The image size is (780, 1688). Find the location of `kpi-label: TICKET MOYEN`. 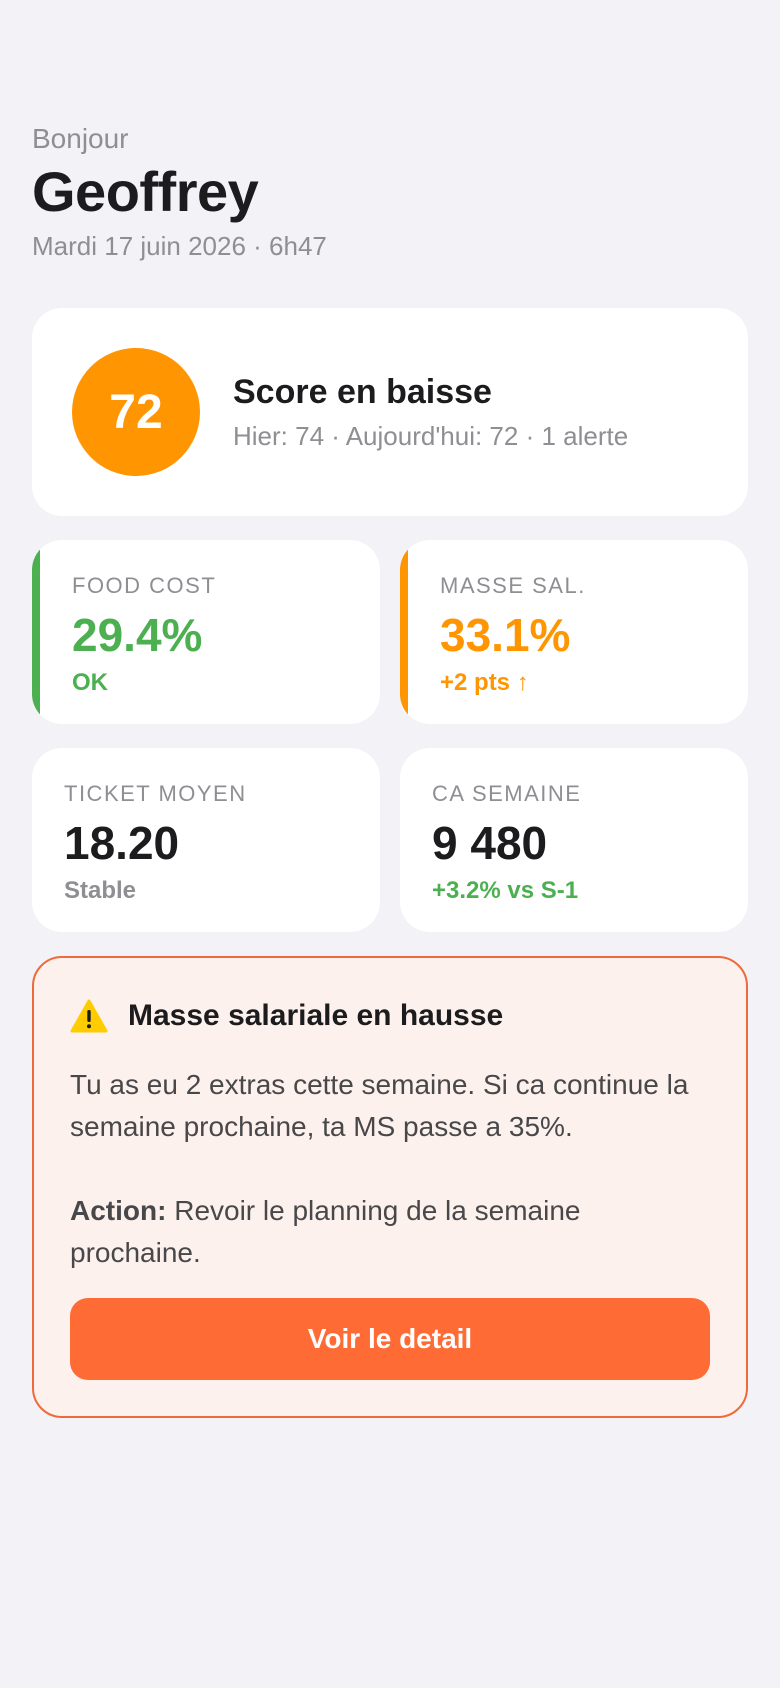

kpi-label: TICKET MOYEN is located at coordinates (155, 793).